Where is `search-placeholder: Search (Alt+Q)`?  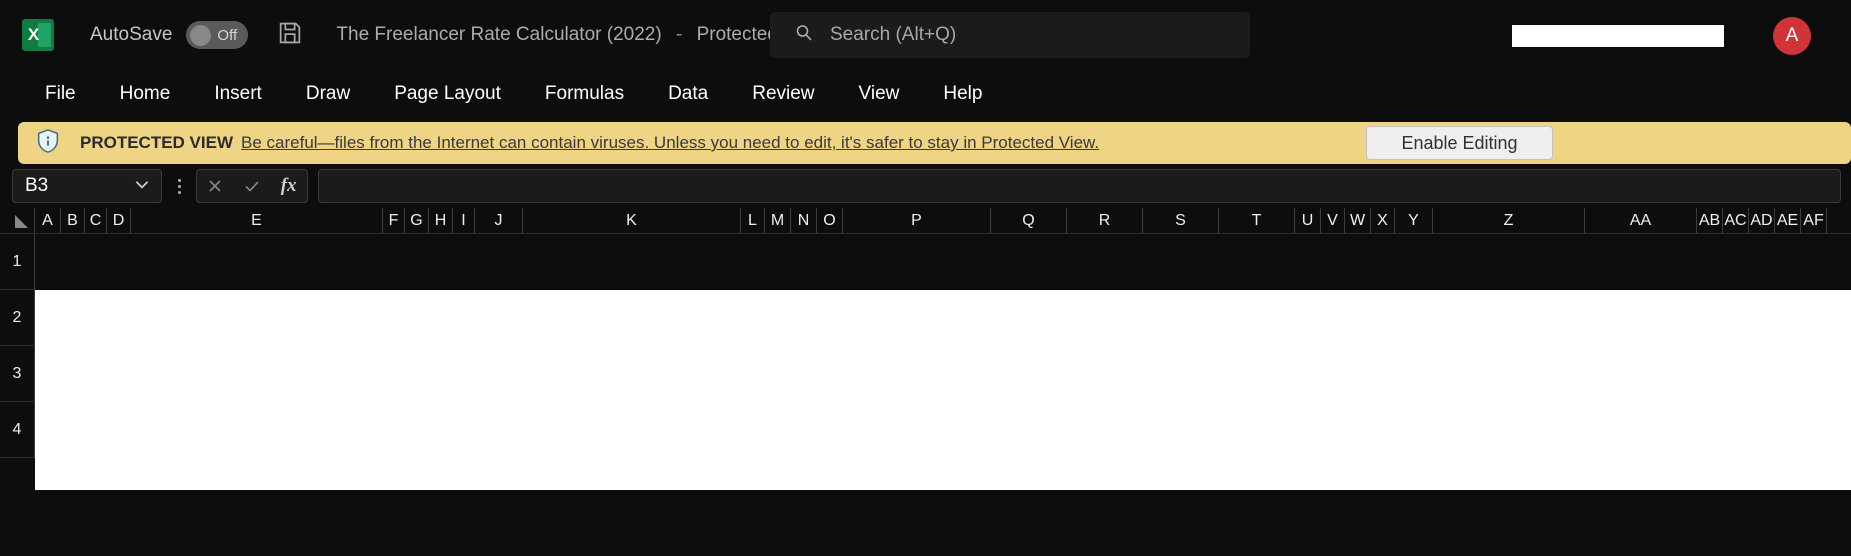 search-placeholder: Search (Alt+Q) is located at coordinates (893, 34).